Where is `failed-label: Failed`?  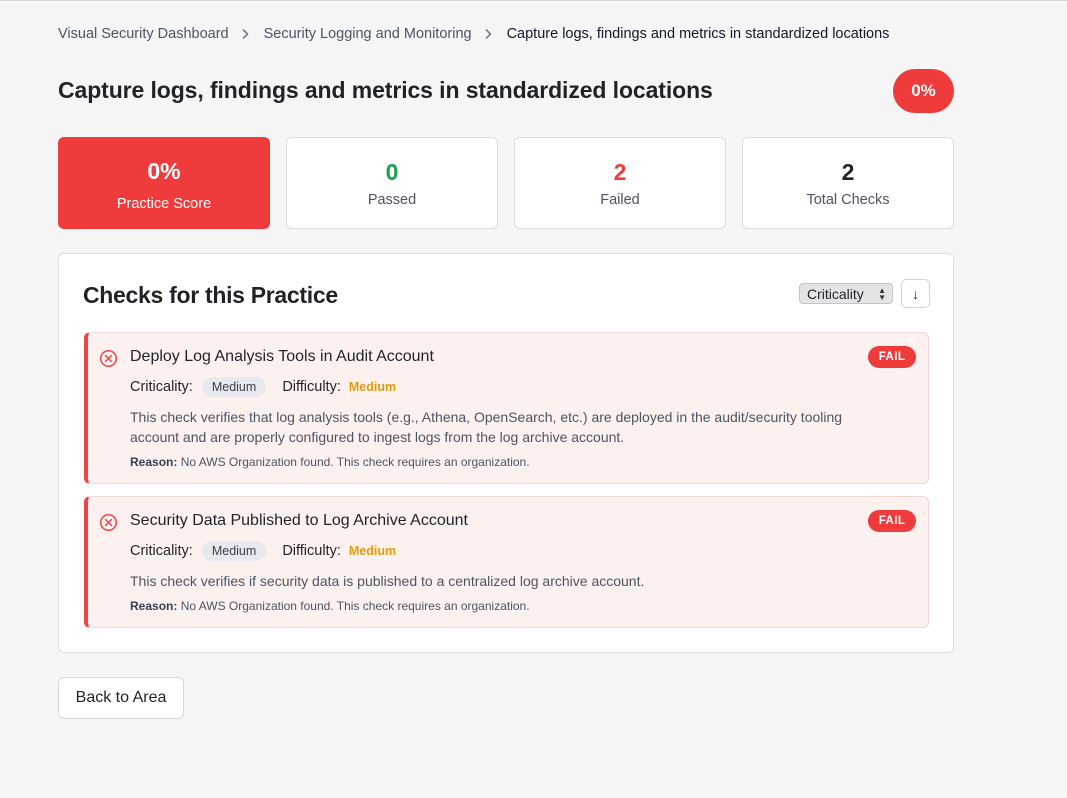
failed-label: Failed is located at coordinates (620, 200).